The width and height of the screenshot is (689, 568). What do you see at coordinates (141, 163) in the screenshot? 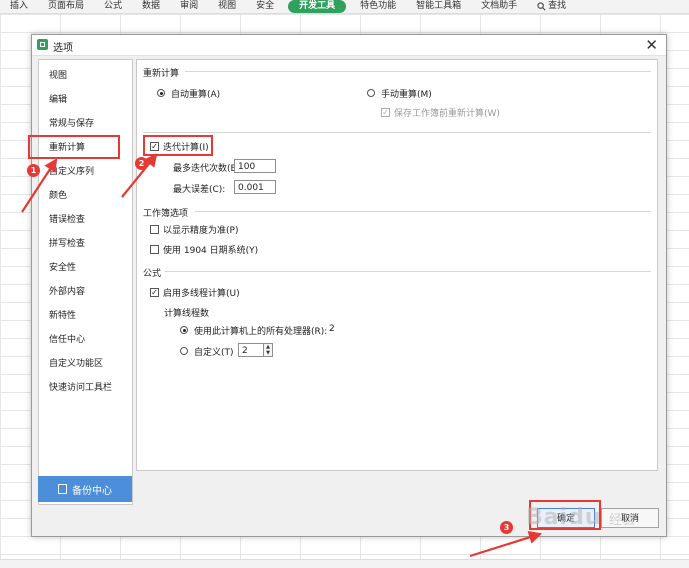
I see `step-badge-2: 2` at bounding box center [141, 163].